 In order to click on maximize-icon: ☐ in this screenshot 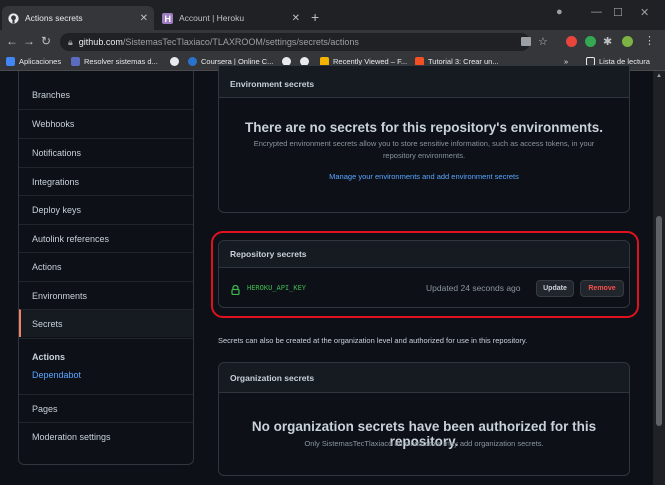, I will do `click(618, 12)`.